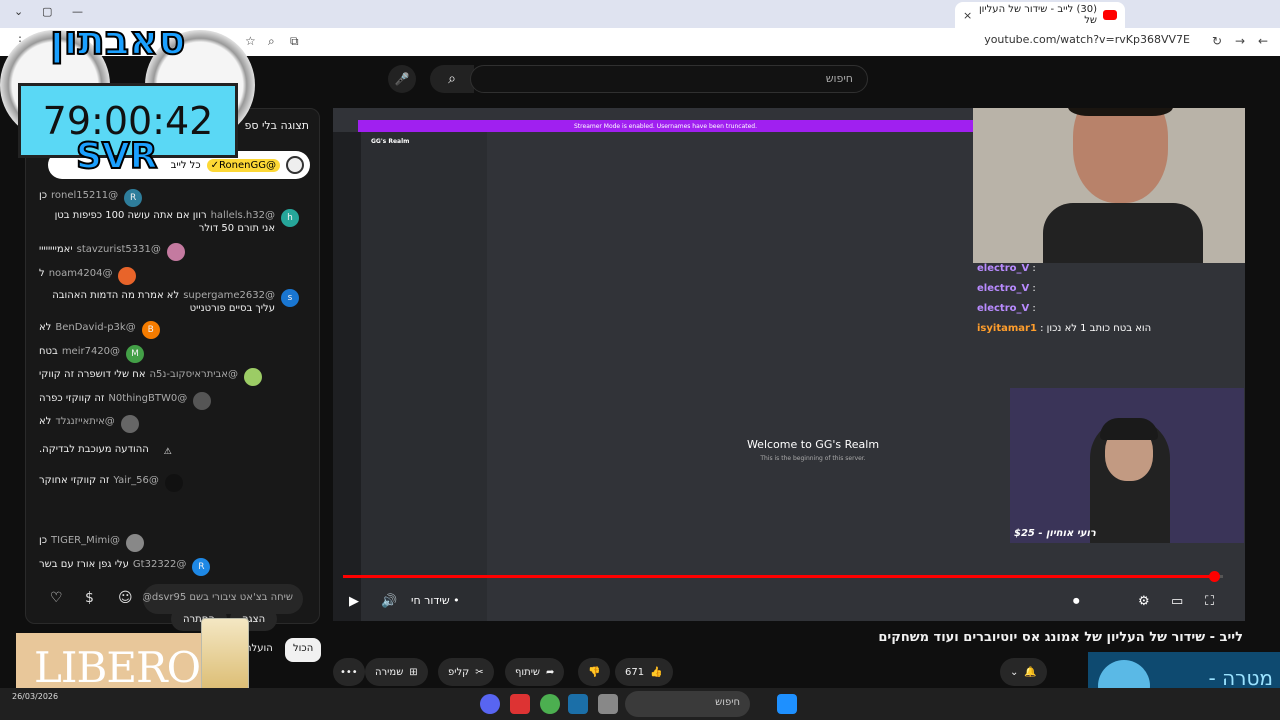 This screenshot has height=720, width=1280. Describe the element at coordinates (550, 672) in the screenshot. I see `share-icon: ➦` at that location.